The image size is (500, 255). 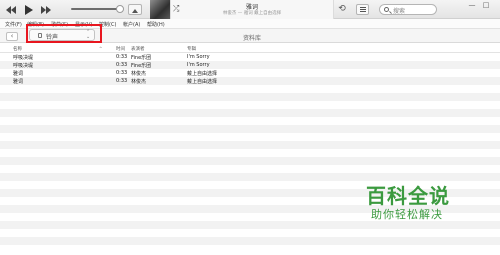 What do you see at coordinates (408, 196) in the screenshot?
I see `watermark-title: 百科全说` at bounding box center [408, 196].